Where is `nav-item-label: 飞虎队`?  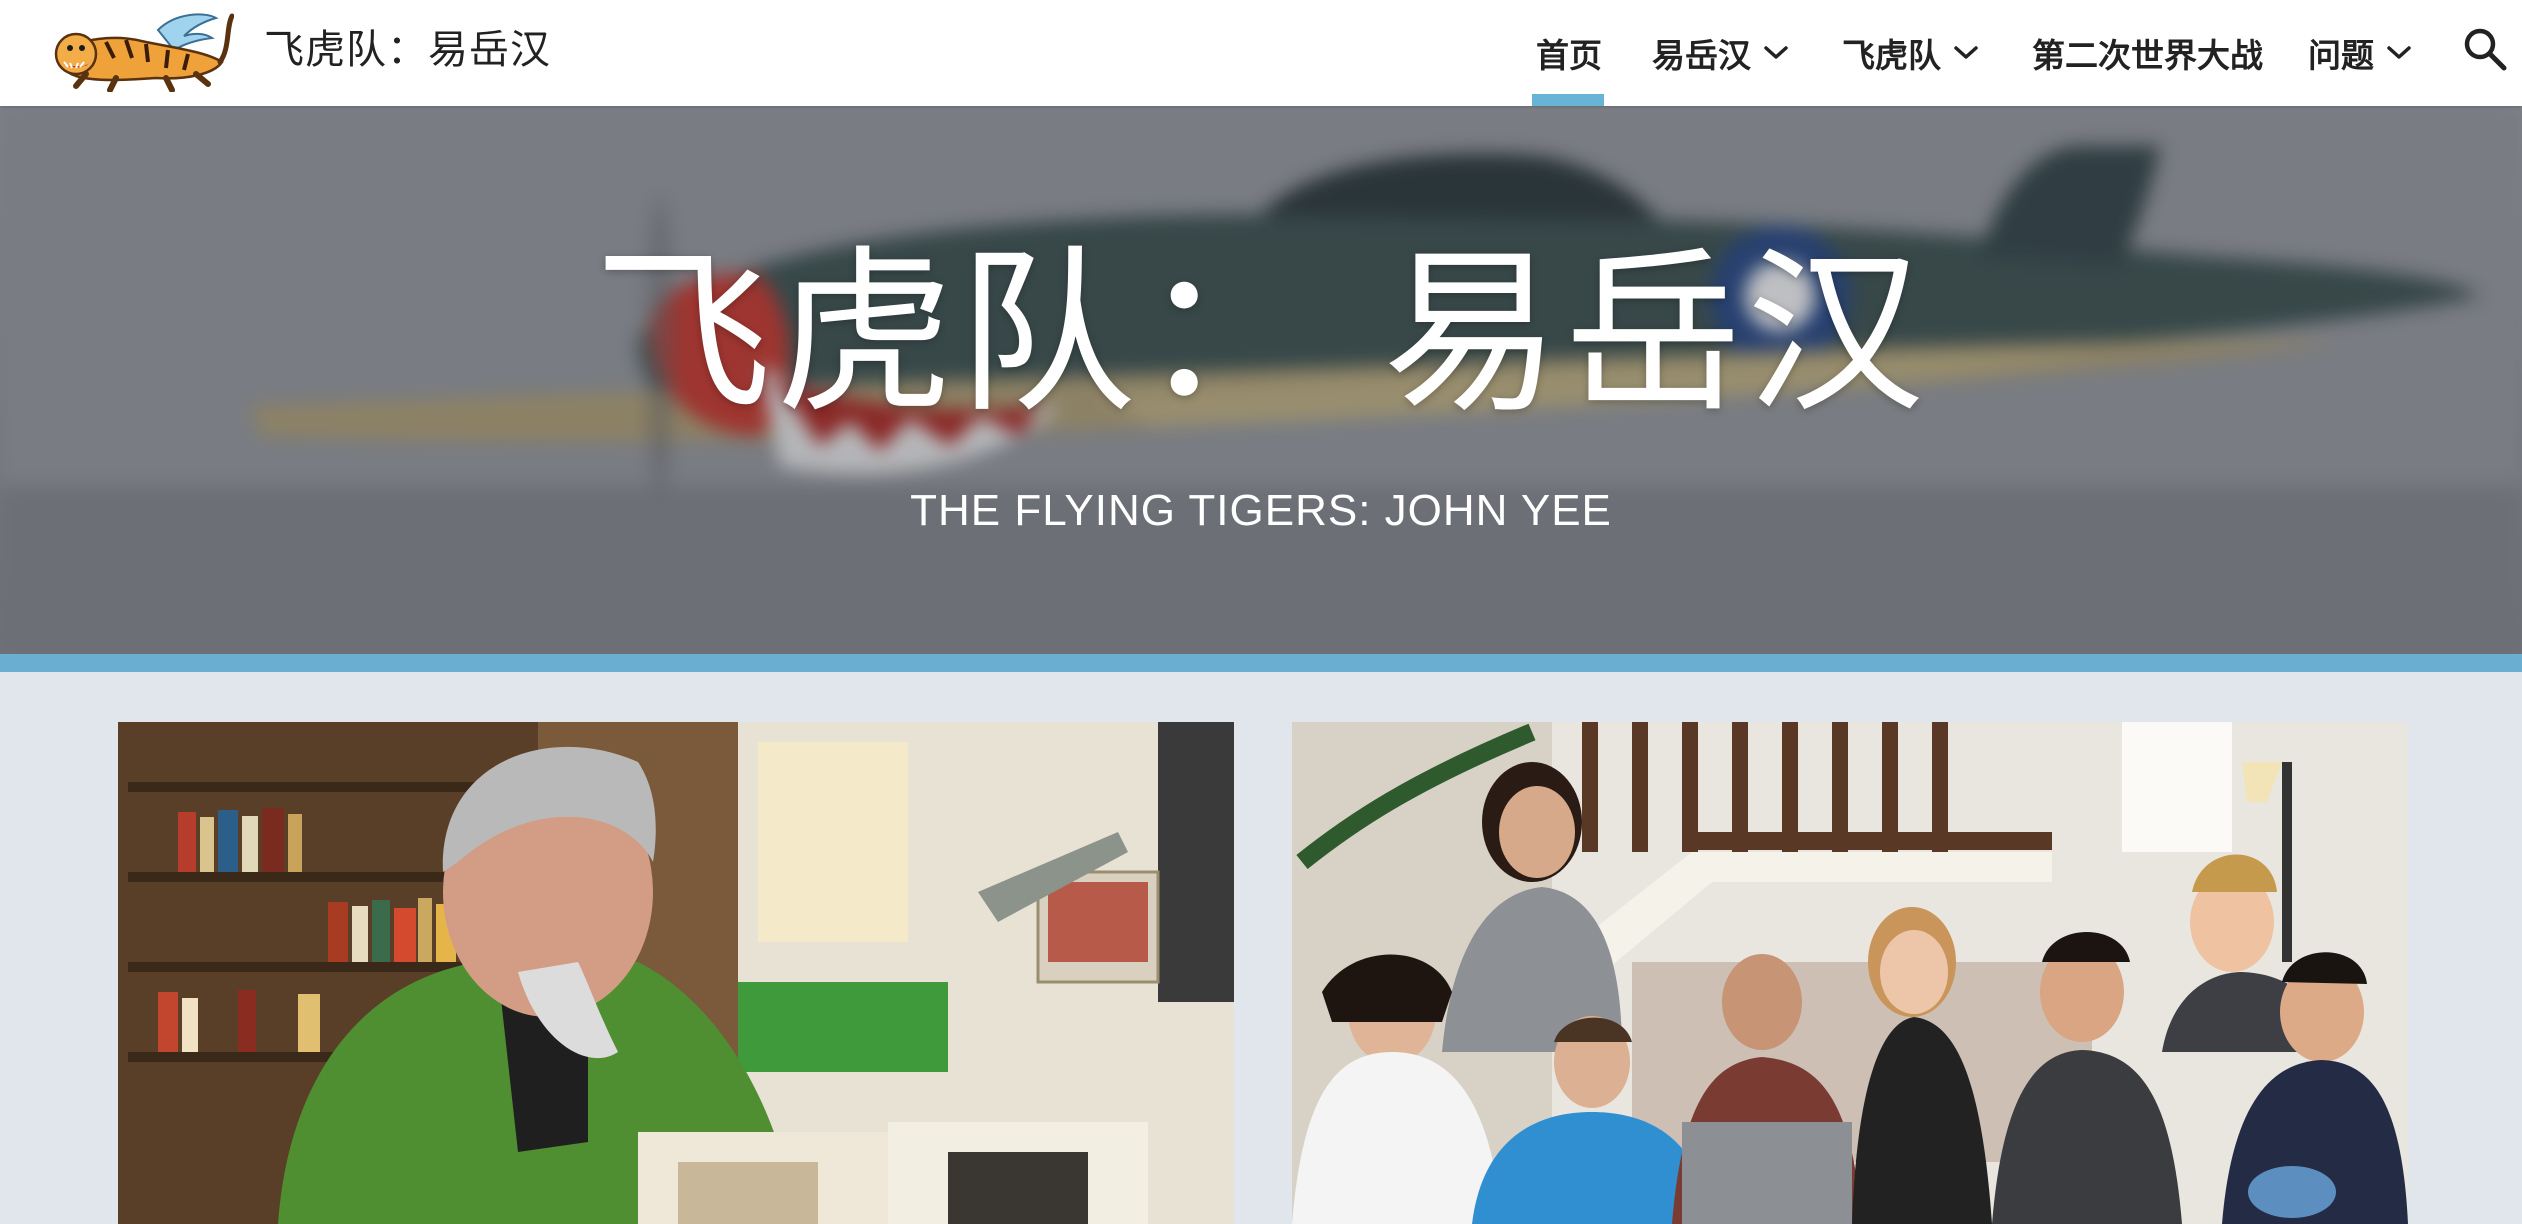
nav-item-label: 飞虎队 is located at coordinates (1891, 55).